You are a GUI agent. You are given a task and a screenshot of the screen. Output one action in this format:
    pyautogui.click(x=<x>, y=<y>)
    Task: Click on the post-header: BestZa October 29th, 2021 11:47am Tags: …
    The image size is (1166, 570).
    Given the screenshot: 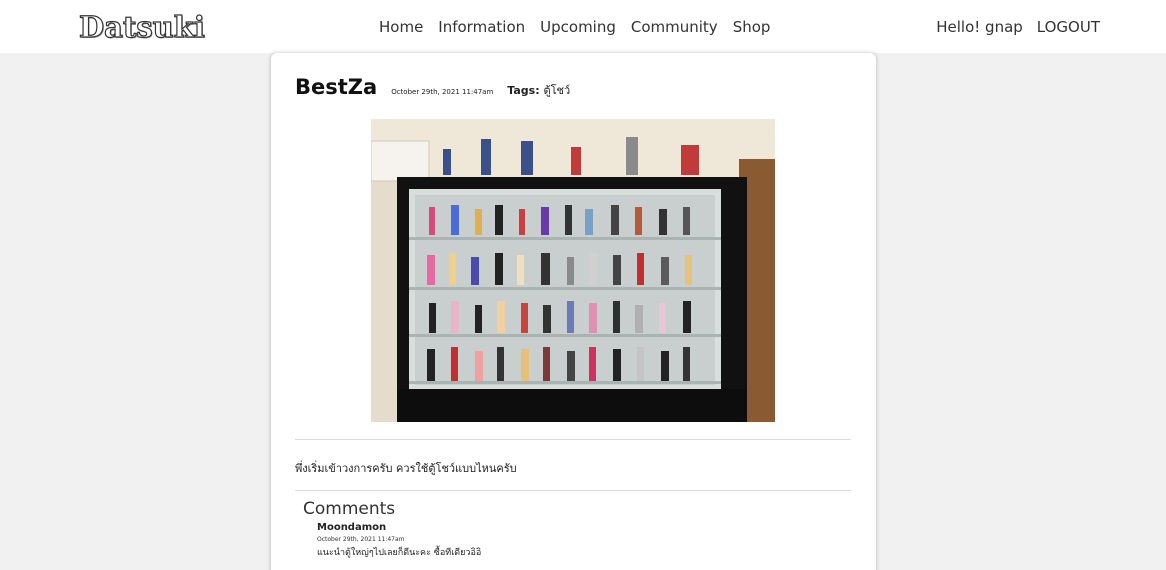 What is the action you would take?
    pyautogui.click(x=432, y=87)
    